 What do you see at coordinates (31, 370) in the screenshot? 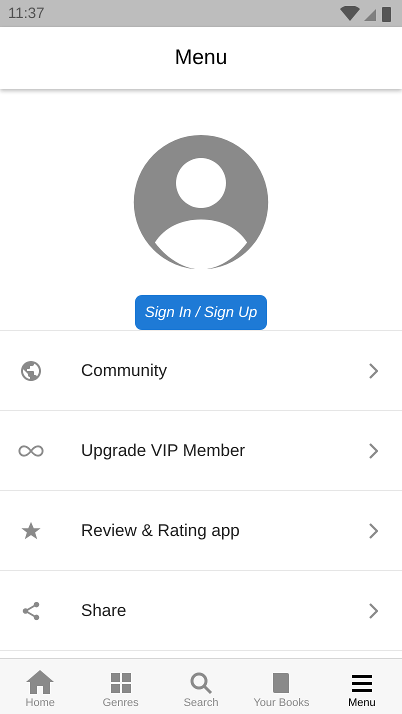
I see `globe-icon` at bounding box center [31, 370].